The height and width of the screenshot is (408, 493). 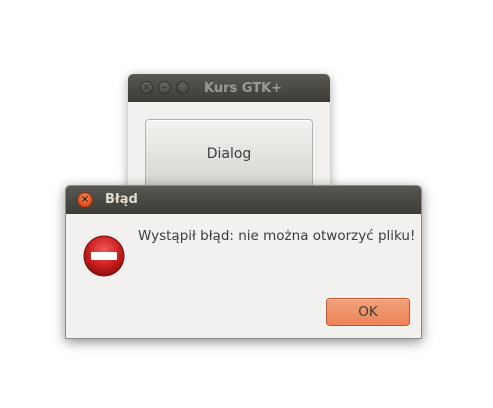 I want to click on dialog-button: Dialog, so click(x=229, y=154).